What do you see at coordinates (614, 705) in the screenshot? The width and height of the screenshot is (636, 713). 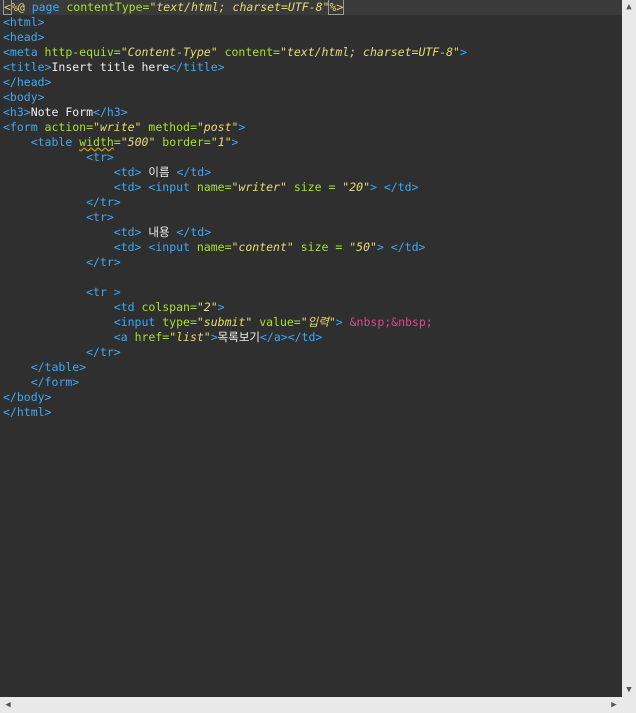 I see `scroll-right-icon: ▶` at bounding box center [614, 705].